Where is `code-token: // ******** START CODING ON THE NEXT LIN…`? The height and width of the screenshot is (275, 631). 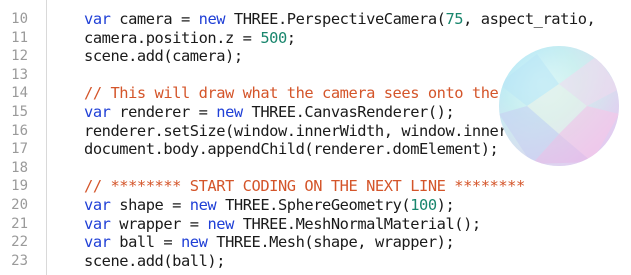
code-token: // ******** START CODING ON THE NEXT LIN… is located at coordinates (304, 186).